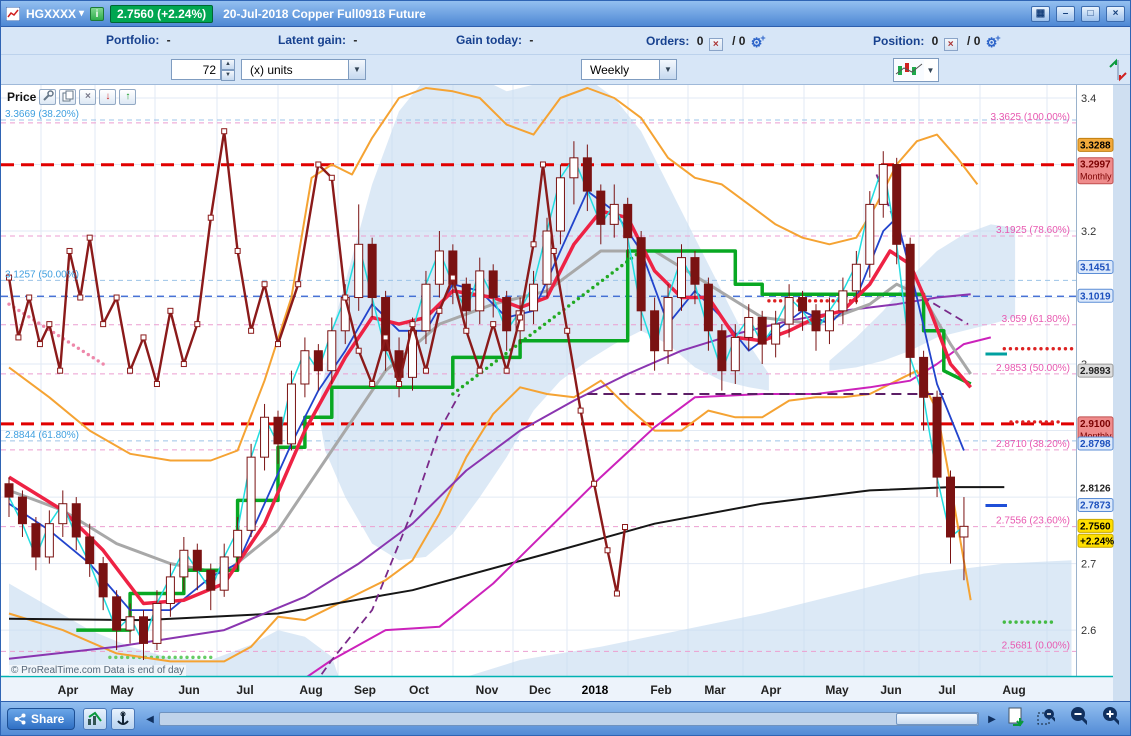  Describe the element at coordinates (1036, 319) in the screenshot. I see `svg-text: 3.059 (61.80%)` at that location.